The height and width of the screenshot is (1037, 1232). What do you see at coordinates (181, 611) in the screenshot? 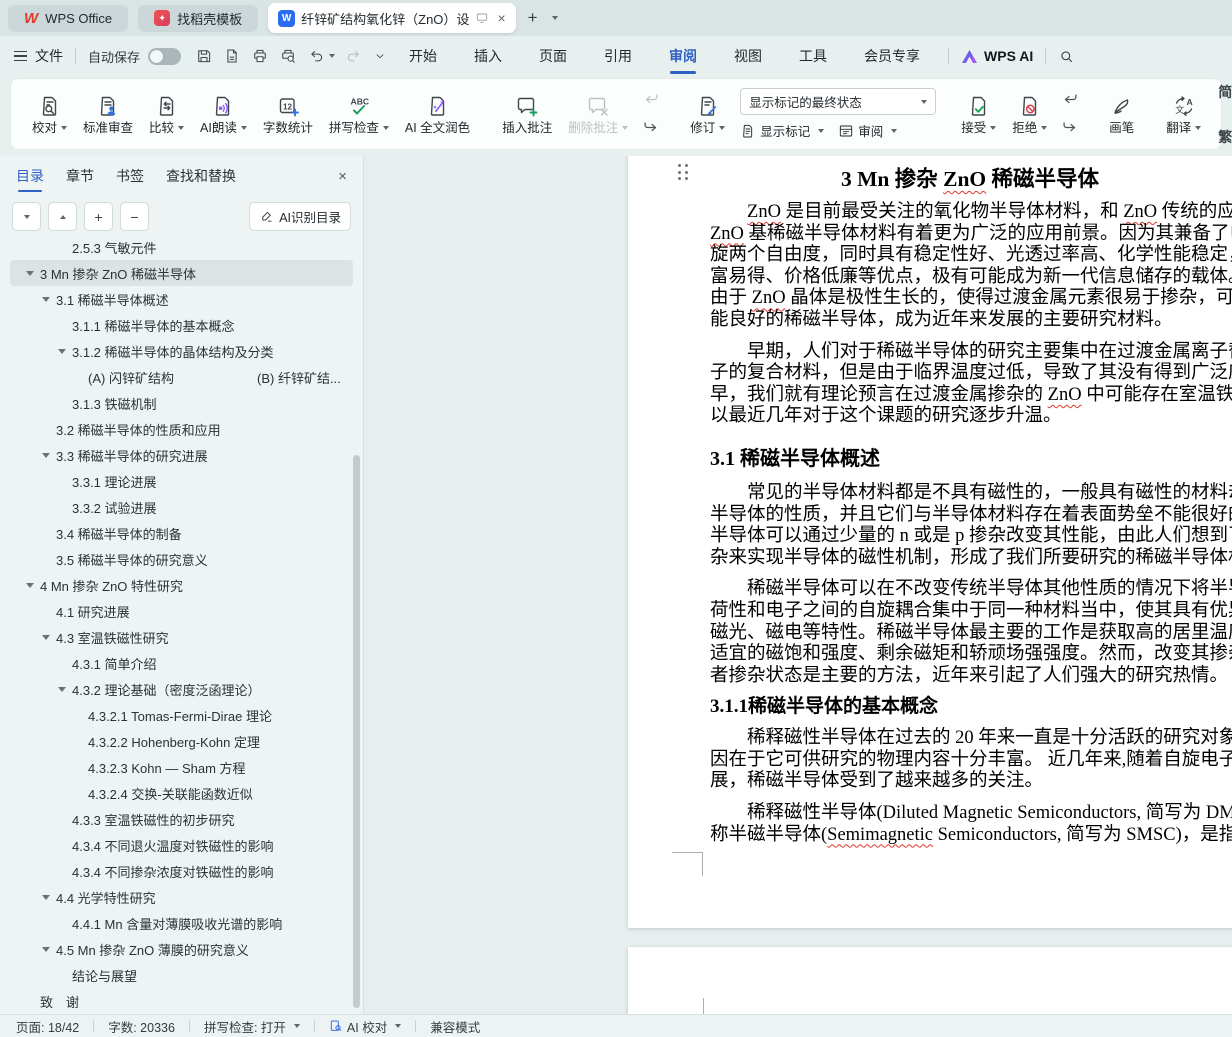
I see `toc-item: 4.1 研究进展` at bounding box center [181, 611].